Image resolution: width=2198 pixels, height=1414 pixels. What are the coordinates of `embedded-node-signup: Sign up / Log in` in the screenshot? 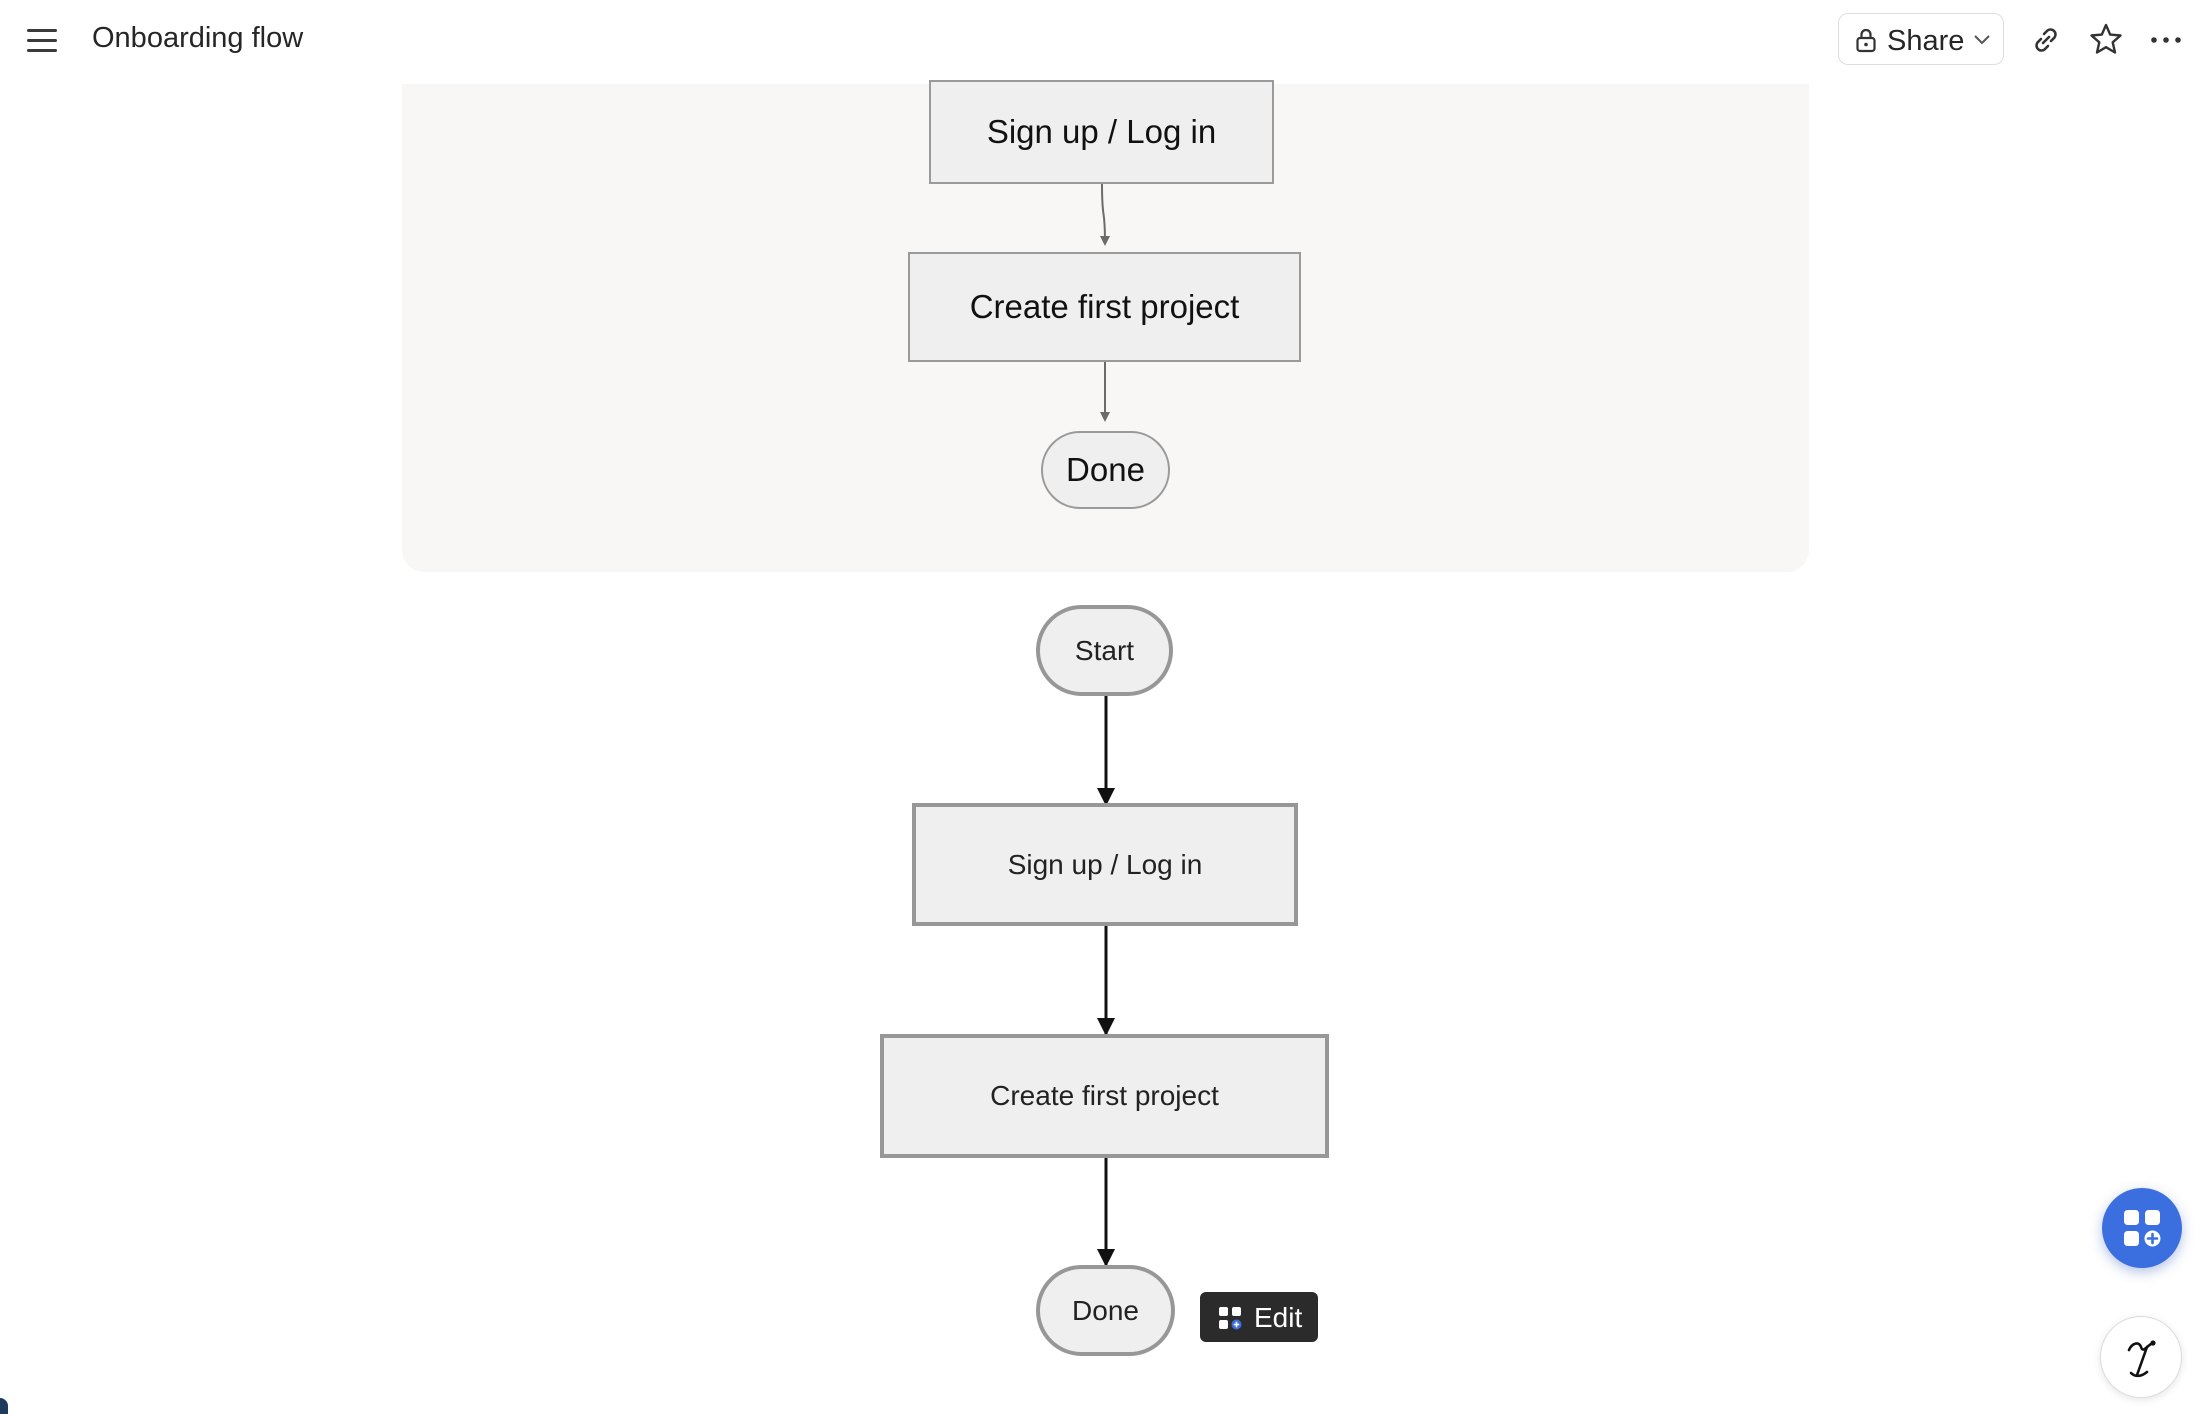 It's located at (1101, 132).